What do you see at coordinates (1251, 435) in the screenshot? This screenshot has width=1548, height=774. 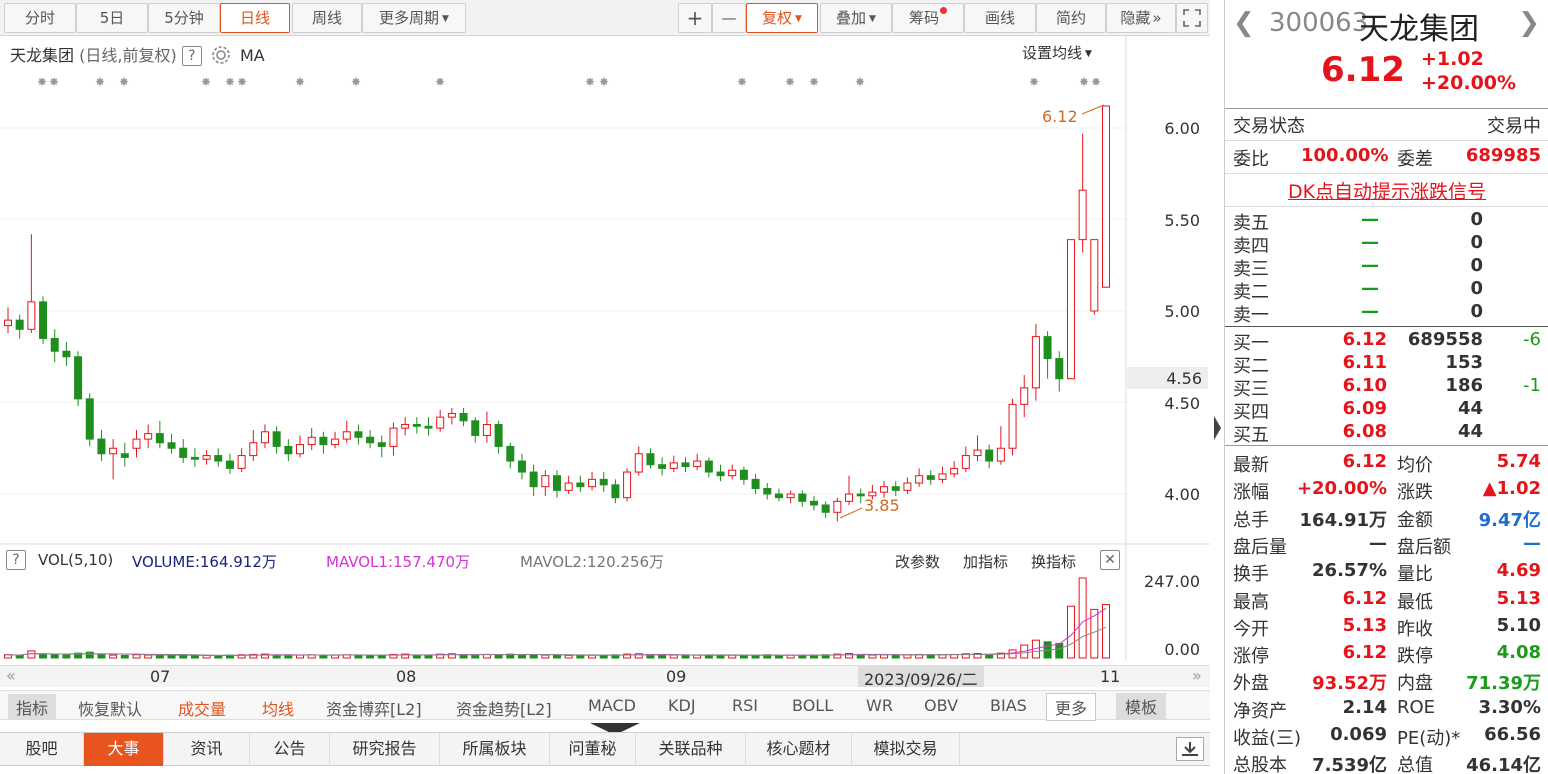 I see `bid-label: 买五` at bounding box center [1251, 435].